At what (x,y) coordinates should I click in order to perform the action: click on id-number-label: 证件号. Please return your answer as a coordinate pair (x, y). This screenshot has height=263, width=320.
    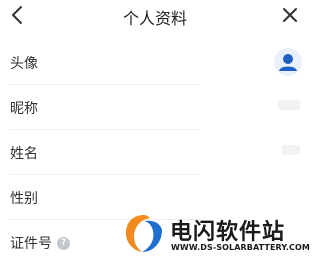
    Looking at the image, I should click on (31, 244).